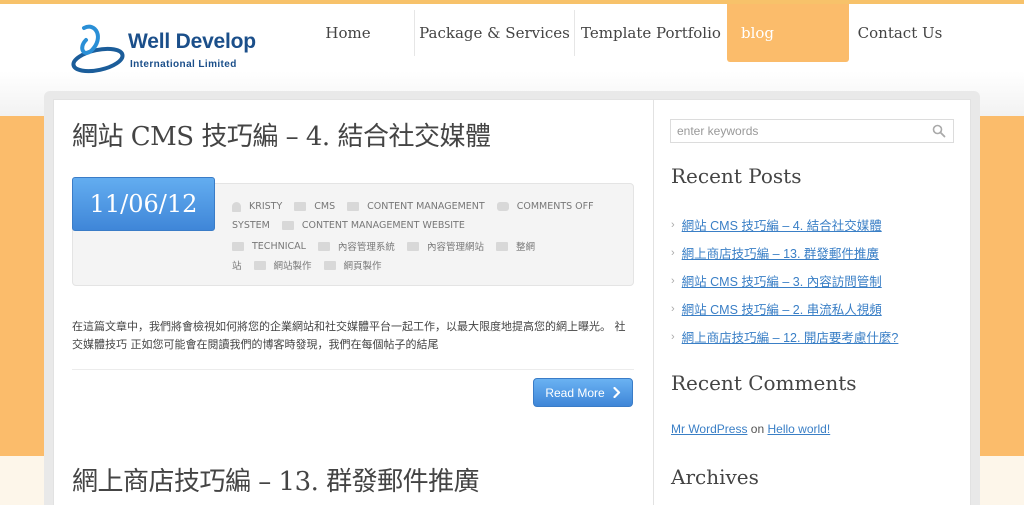  I want to click on logo-mark-icon, so click(98, 49).